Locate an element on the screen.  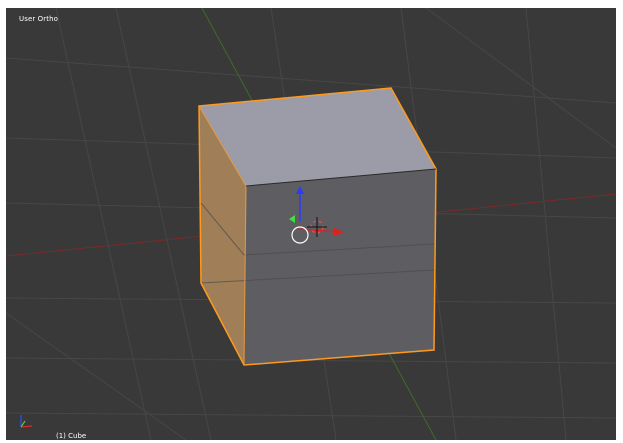
view-mode-label: User Ortho is located at coordinates (39, 19).